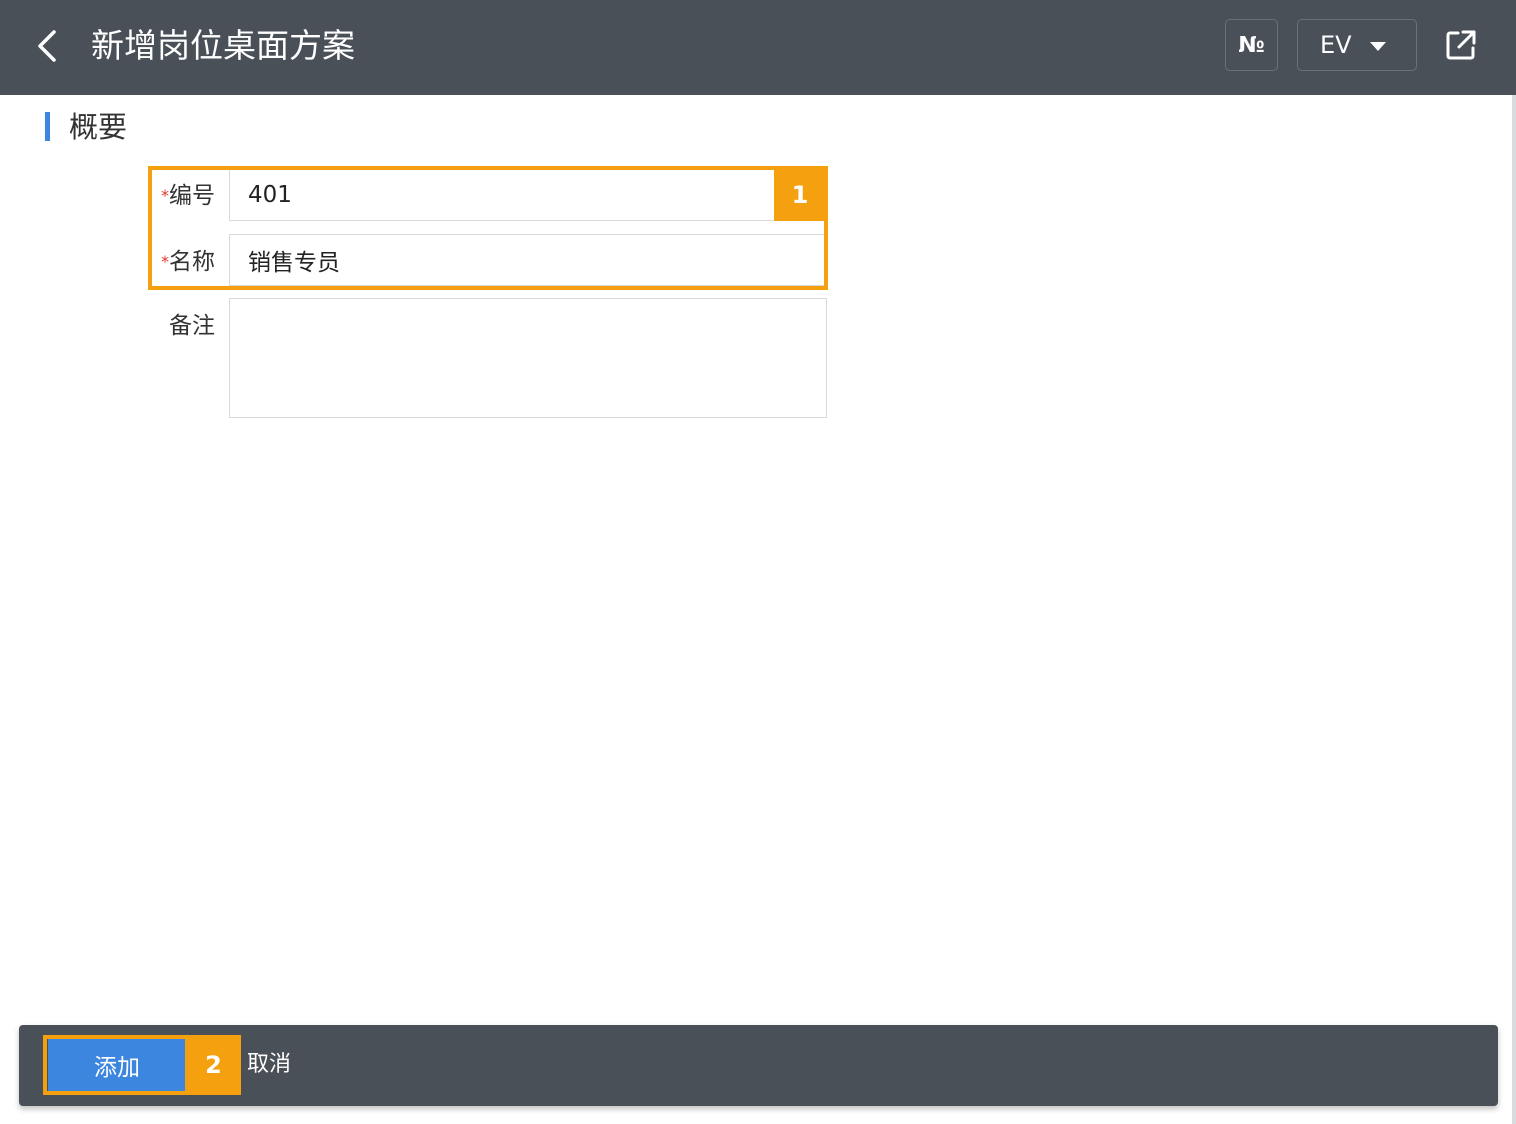 The width and height of the screenshot is (1516, 1124). I want to click on name-label: *名称, so click(175, 262).